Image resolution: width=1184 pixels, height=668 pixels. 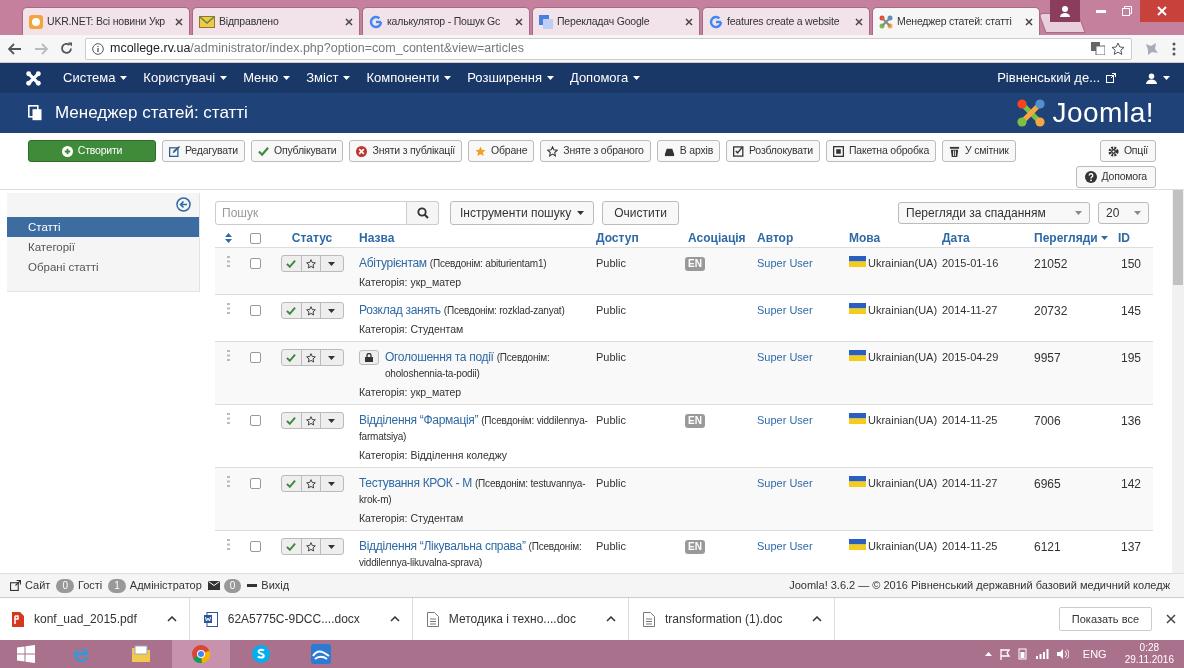 I want to click on search-field: Пошук, so click(x=311, y=213).